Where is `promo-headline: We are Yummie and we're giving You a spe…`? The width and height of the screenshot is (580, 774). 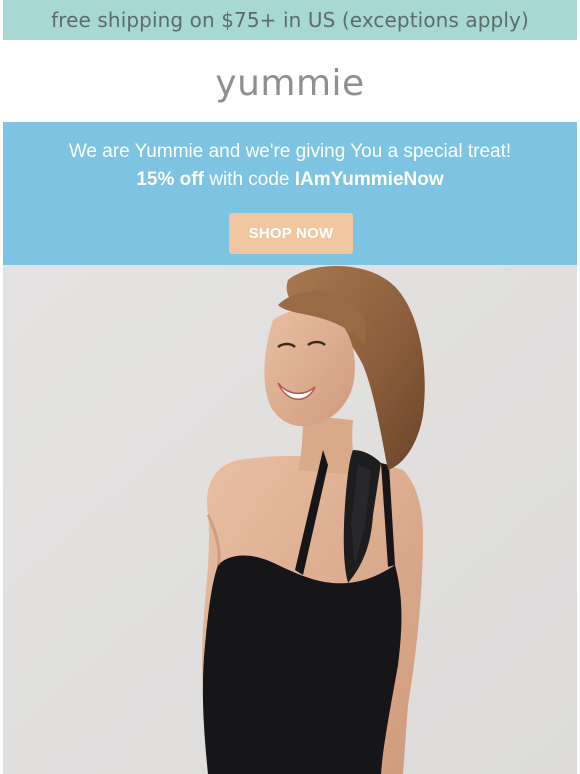
promo-headline: We are Yummie and we're giving You a spe… is located at coordinates (290, 151).